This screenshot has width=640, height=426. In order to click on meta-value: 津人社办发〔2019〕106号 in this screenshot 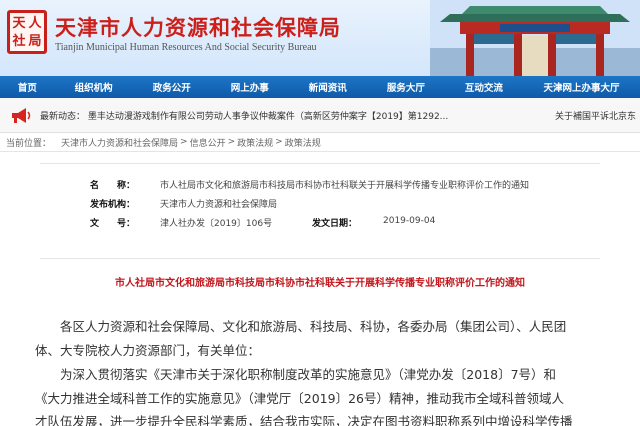, I will do `click(216, 224)`.